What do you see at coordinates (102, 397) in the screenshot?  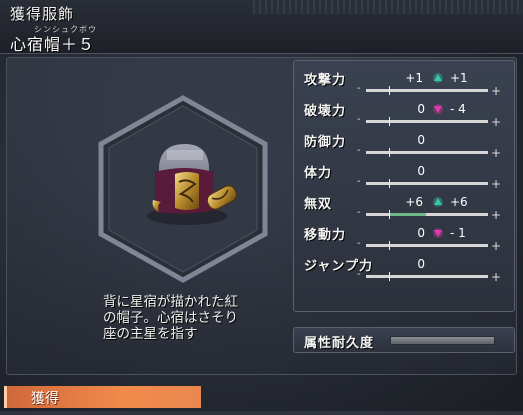 I see `acquire-button: 獲得` at bounding box center [102, 397].